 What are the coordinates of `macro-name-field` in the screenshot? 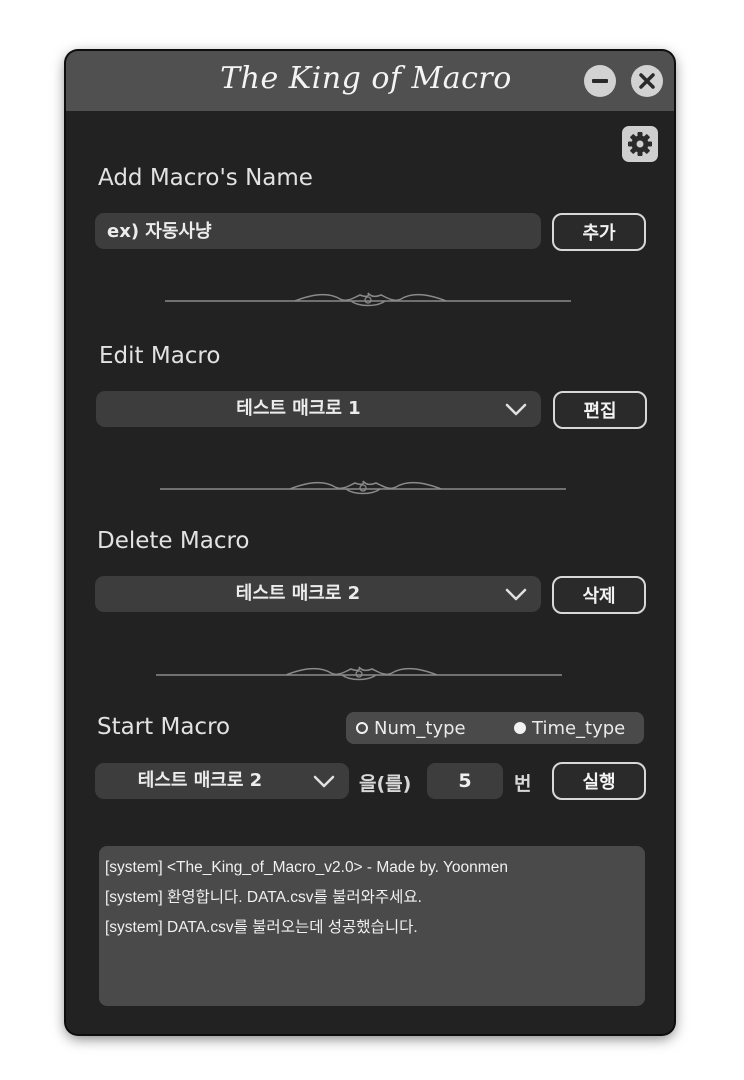 It's located at (318, 231).